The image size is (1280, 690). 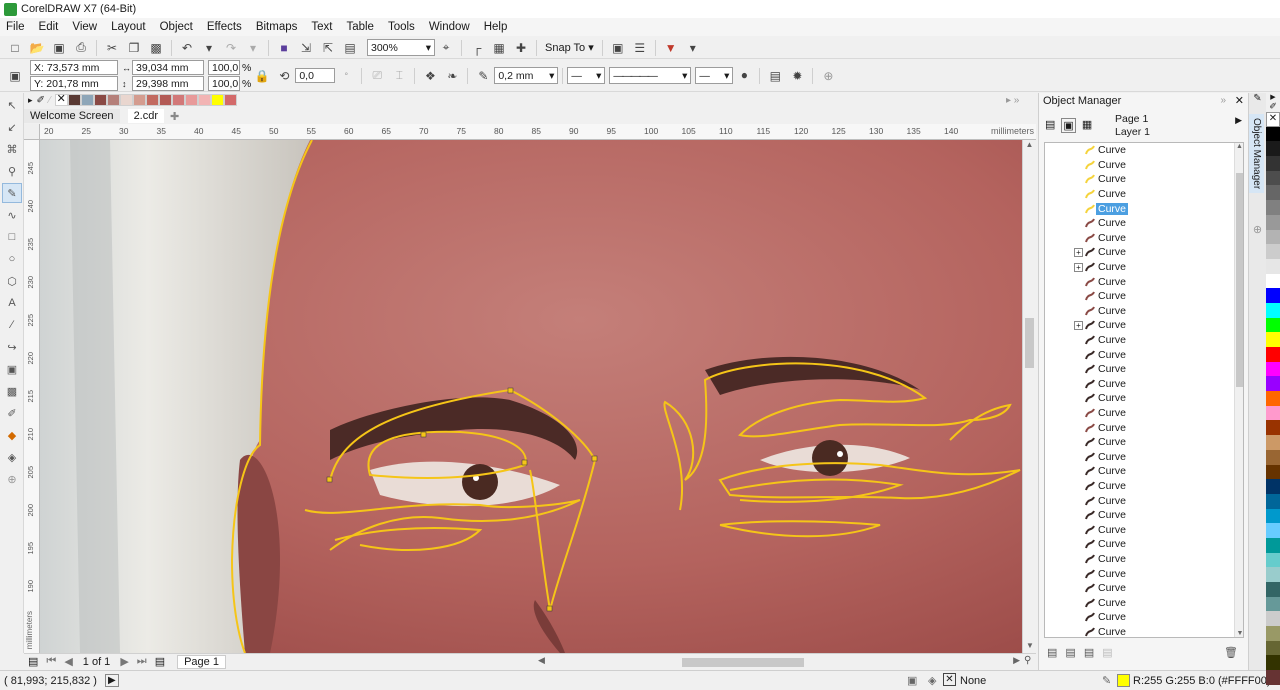 I want to click on swatch-none: ✕, so click(x=61, y=99).